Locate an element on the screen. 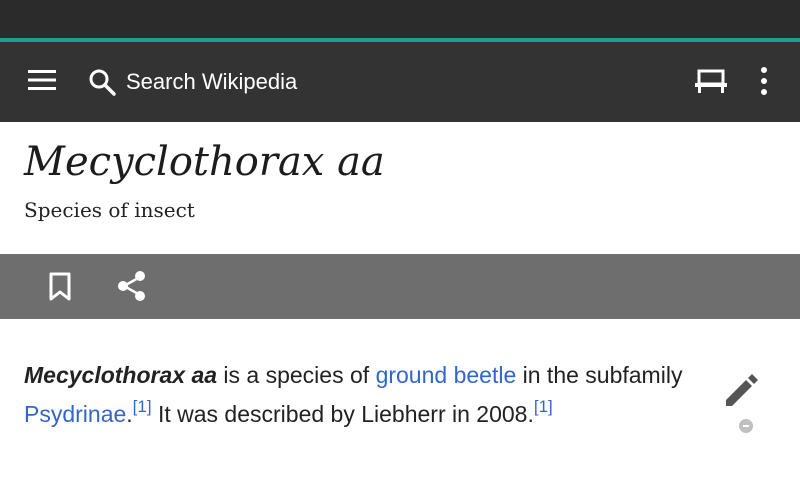  link-ground-beetle: ground beetle is located at coordinates (446, 375).